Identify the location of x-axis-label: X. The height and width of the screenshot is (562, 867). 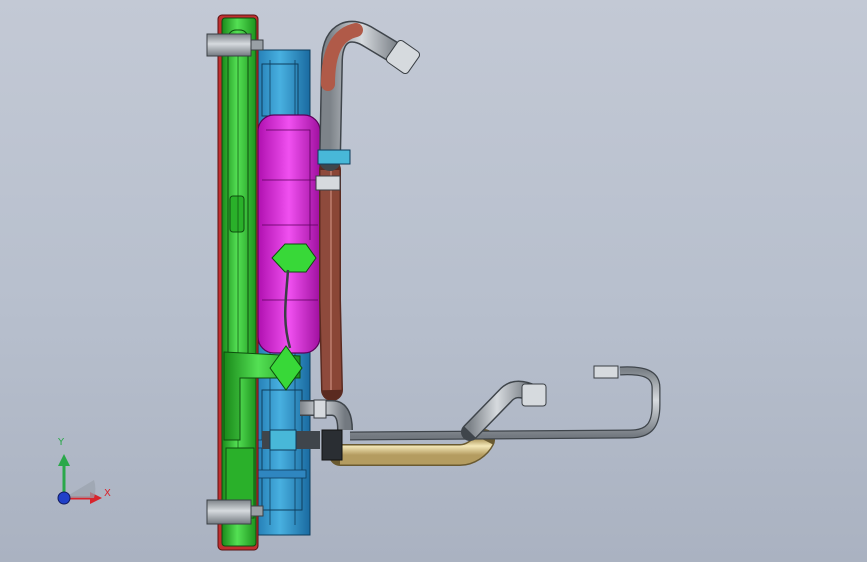
(107, 493).